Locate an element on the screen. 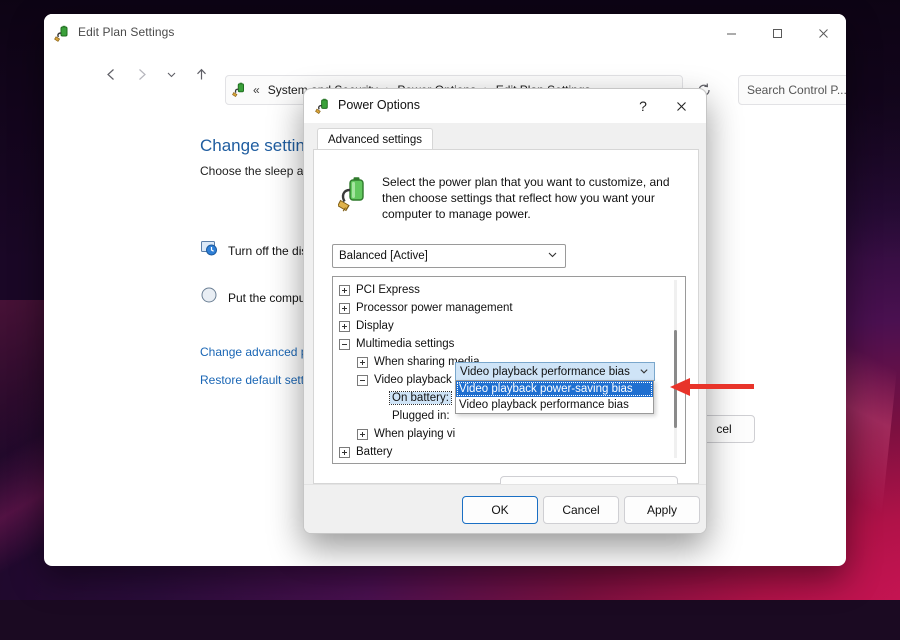 This screenshot has height=640, width=900. dialog-close-button is located at coordinates (681, 106).